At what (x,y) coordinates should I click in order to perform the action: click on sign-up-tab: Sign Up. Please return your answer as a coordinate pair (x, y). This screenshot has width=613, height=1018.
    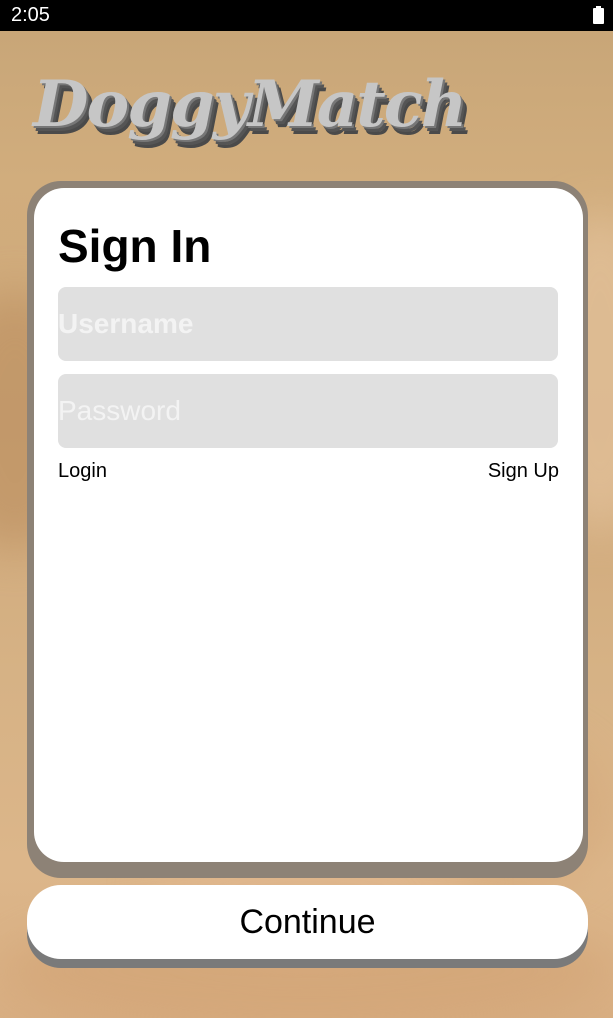
    Looking at the image, I should click on (523, 471).